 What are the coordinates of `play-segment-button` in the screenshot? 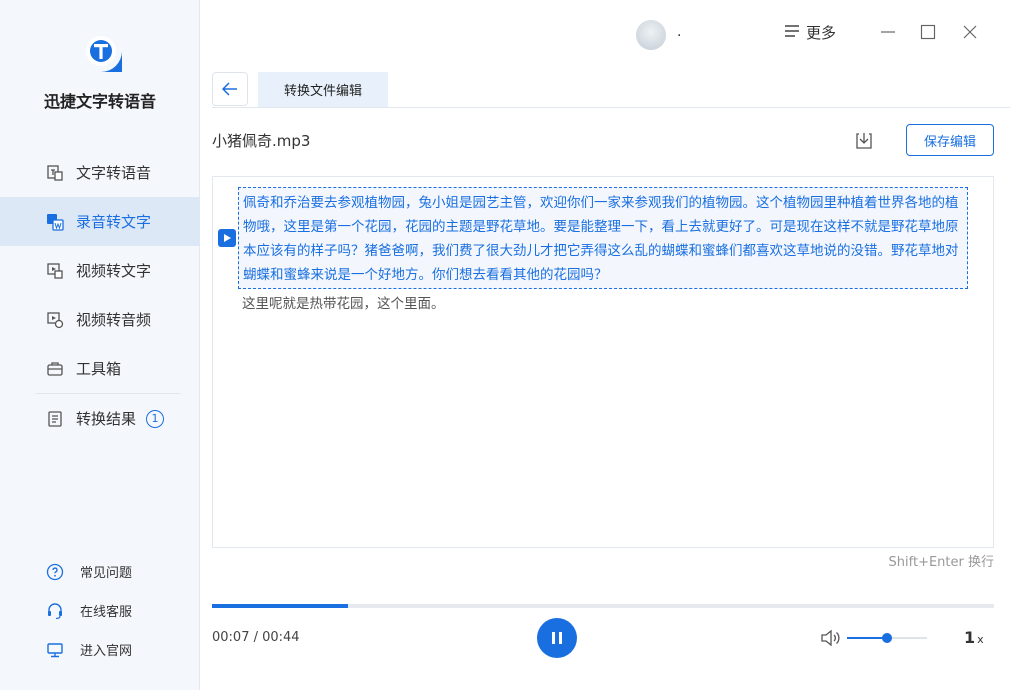 It's located at (227, 238).